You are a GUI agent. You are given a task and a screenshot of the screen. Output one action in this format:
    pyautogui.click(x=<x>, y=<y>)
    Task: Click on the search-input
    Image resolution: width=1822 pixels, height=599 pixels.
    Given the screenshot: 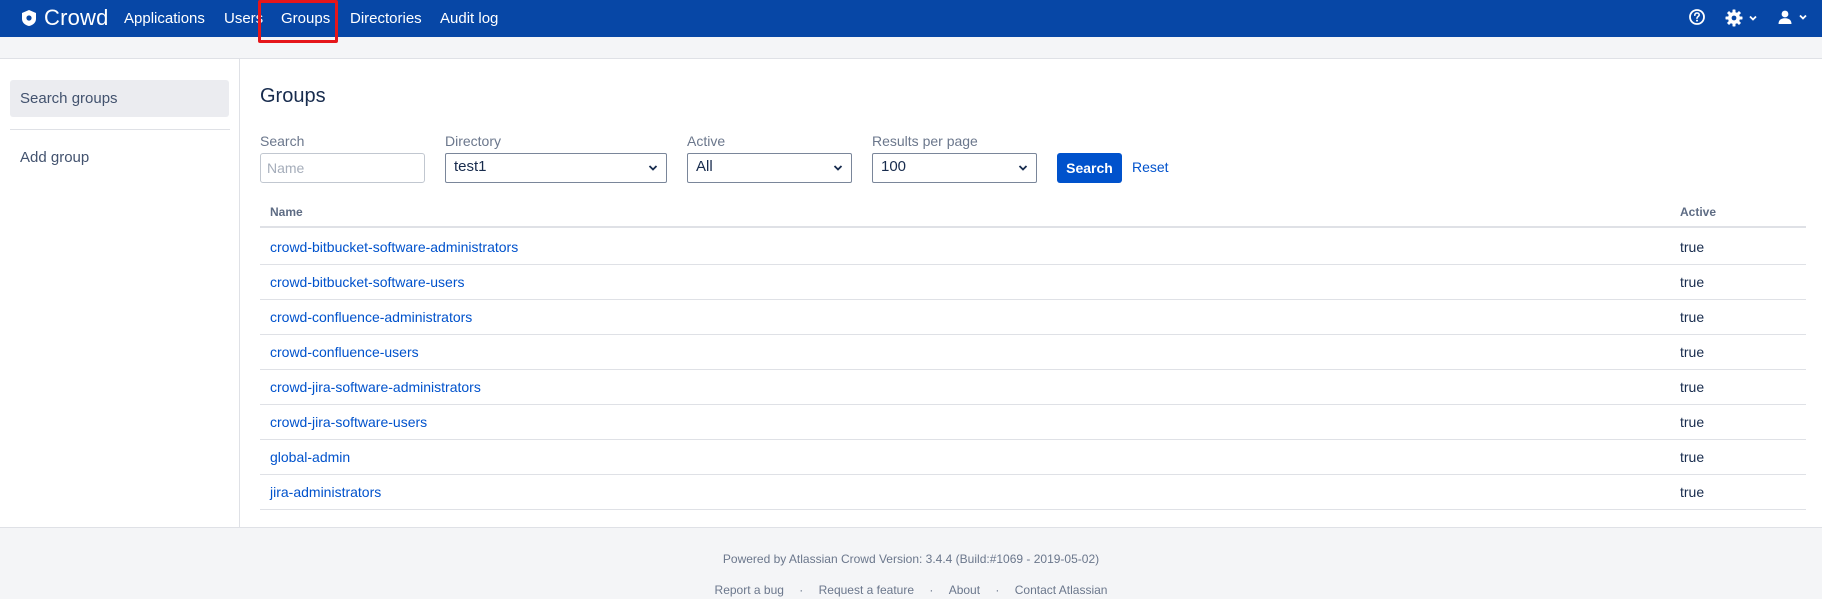 What is the action you would take?
    pyautogui.click(x=342, y=168)
    